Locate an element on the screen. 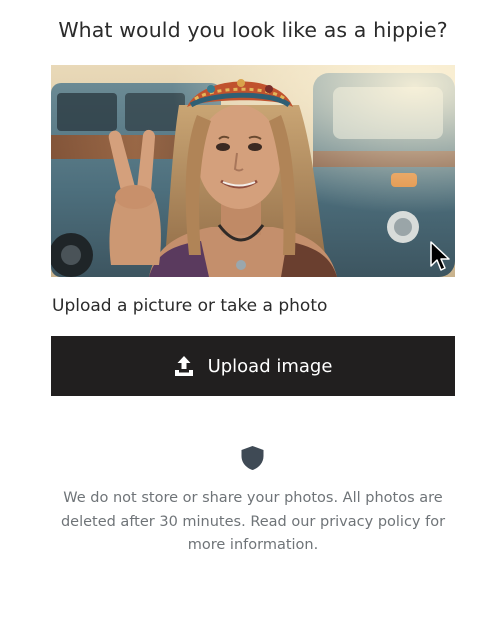 This screenshot has width=490, height=628. shield-icon is located at coordinates (252, 458).